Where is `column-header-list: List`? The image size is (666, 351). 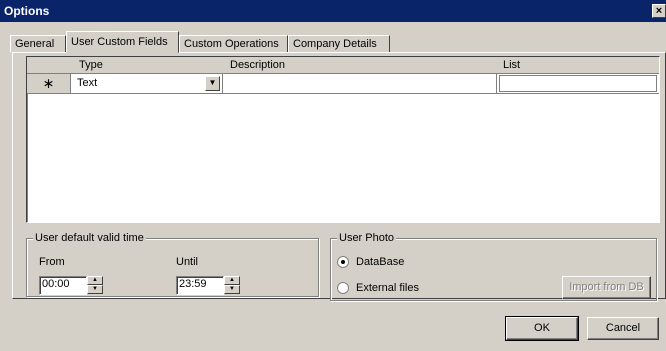 column-header-list: List is located at coordinates (511, 65).